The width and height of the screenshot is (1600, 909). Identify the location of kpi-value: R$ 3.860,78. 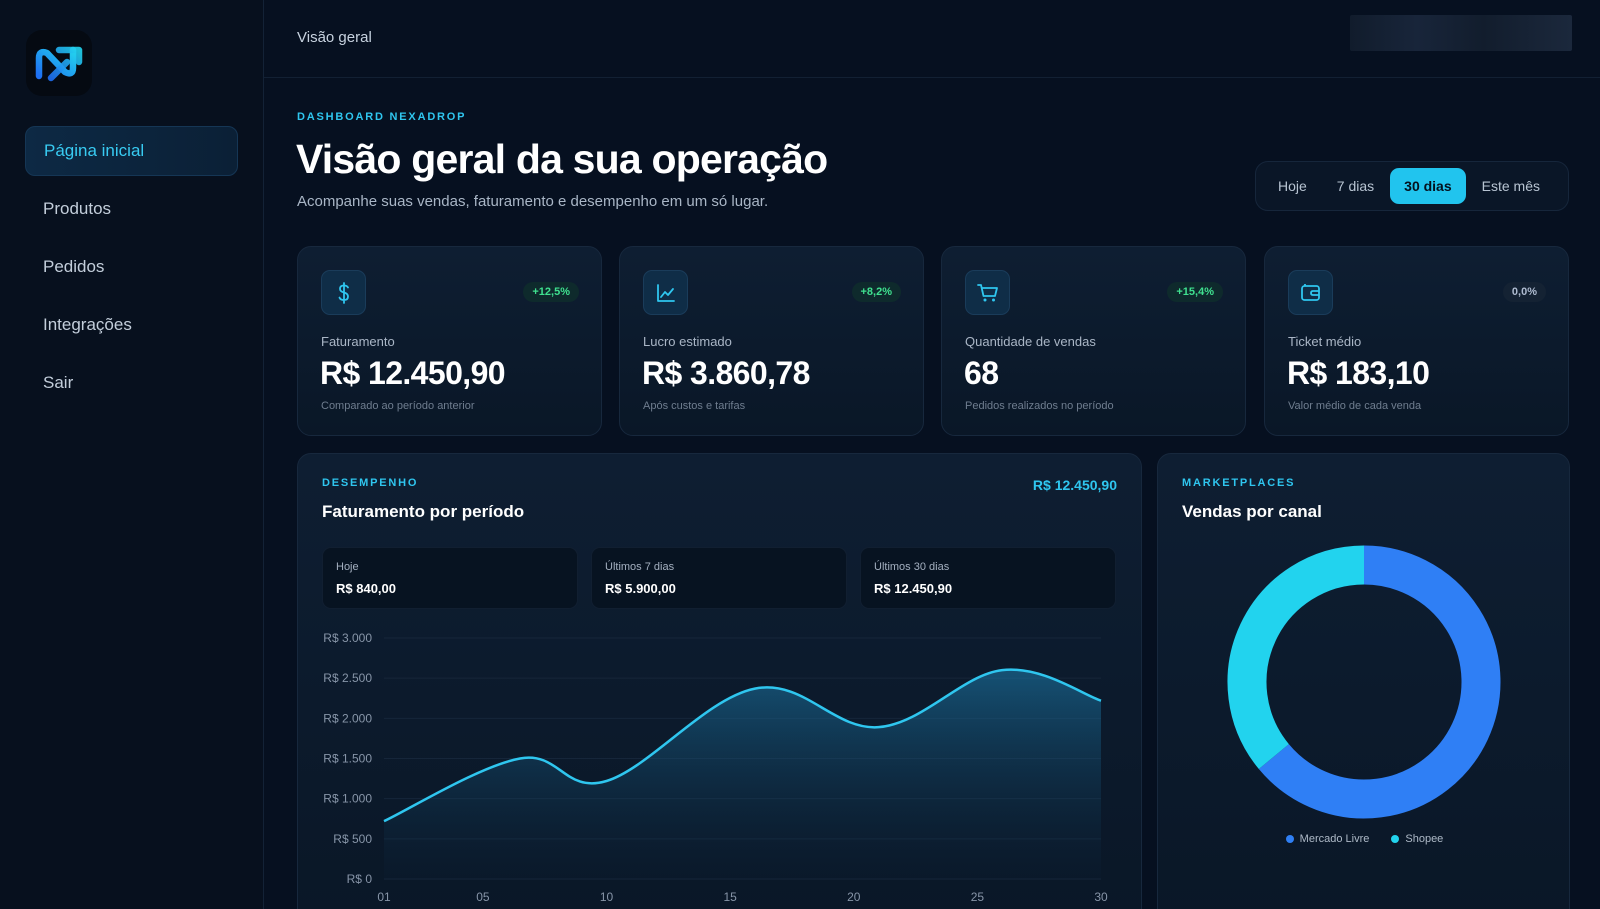
(726, 373).